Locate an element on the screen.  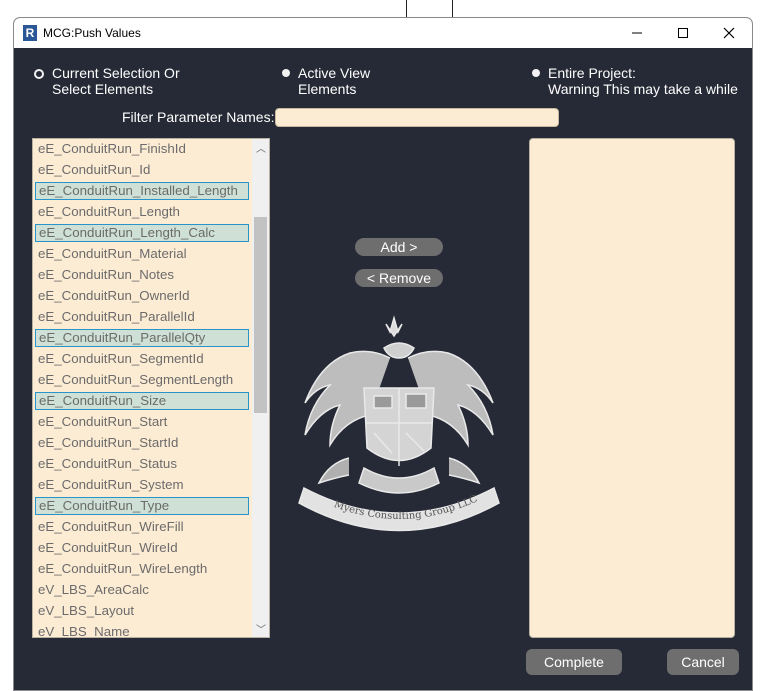
maximize-icon is located at coordinates (683, 33).